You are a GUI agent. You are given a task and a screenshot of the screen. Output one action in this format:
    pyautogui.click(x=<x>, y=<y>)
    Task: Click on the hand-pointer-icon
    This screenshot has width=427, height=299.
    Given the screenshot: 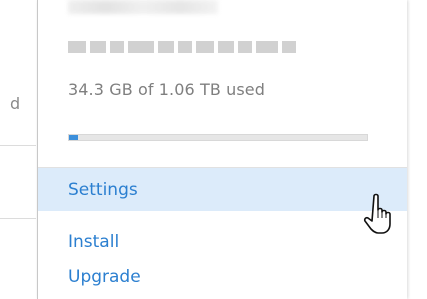 What is the action you would take?
    pyautogui.click(x=377, y=213)
    